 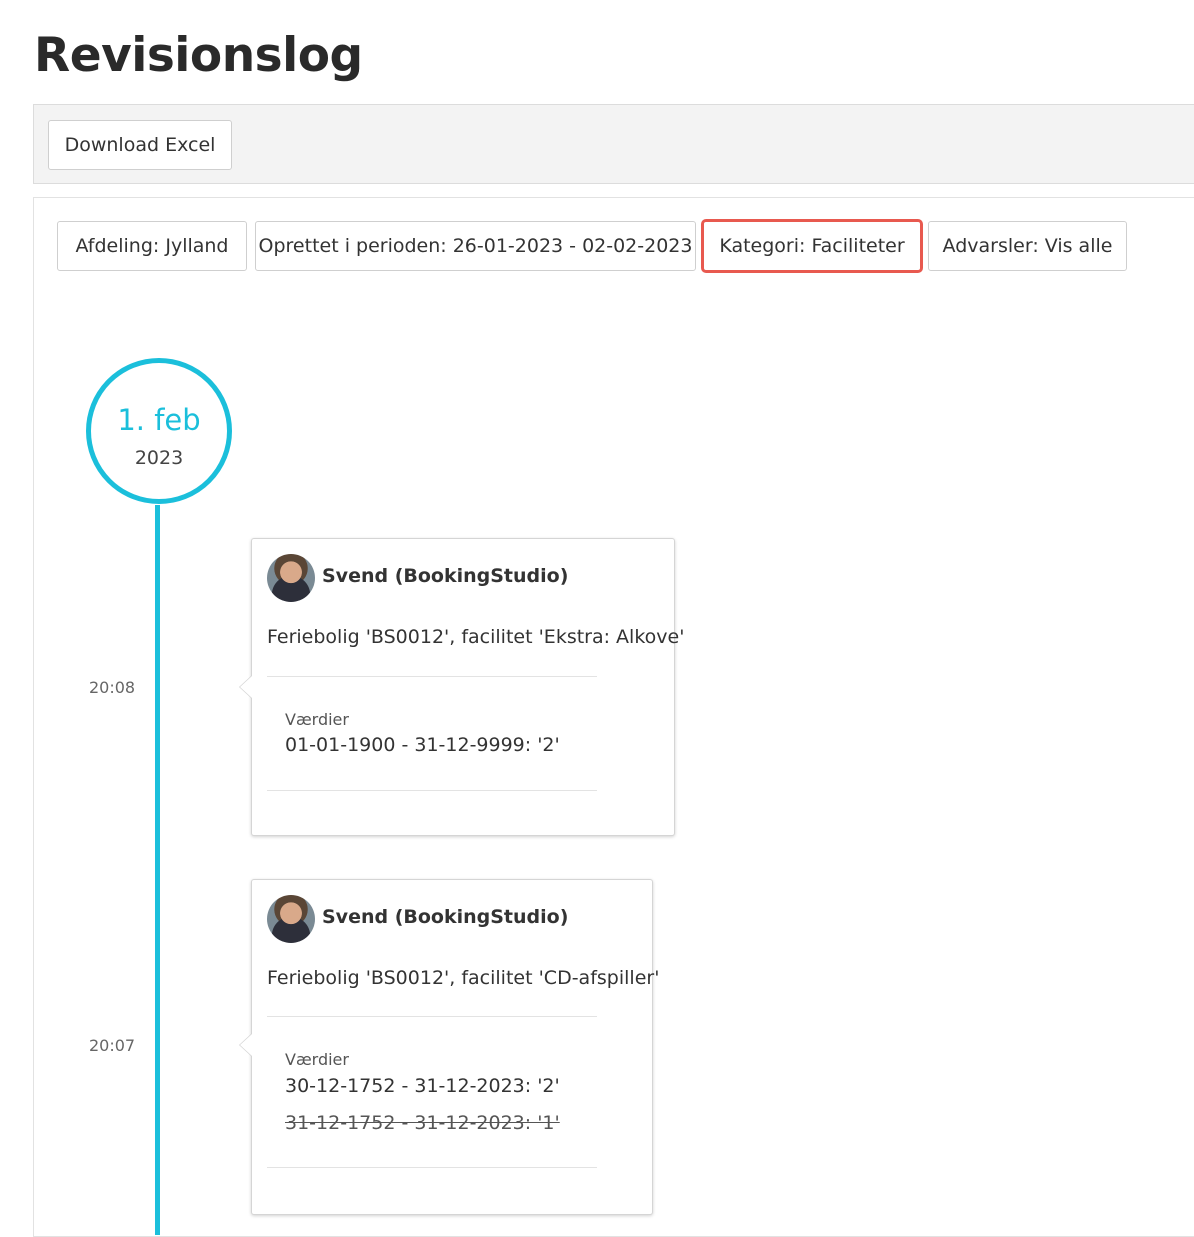 What do you see at coordinates (140, 145) in the screenshot?
I see `download-excel-button: Download Excel` at bounding box center [140, 145].